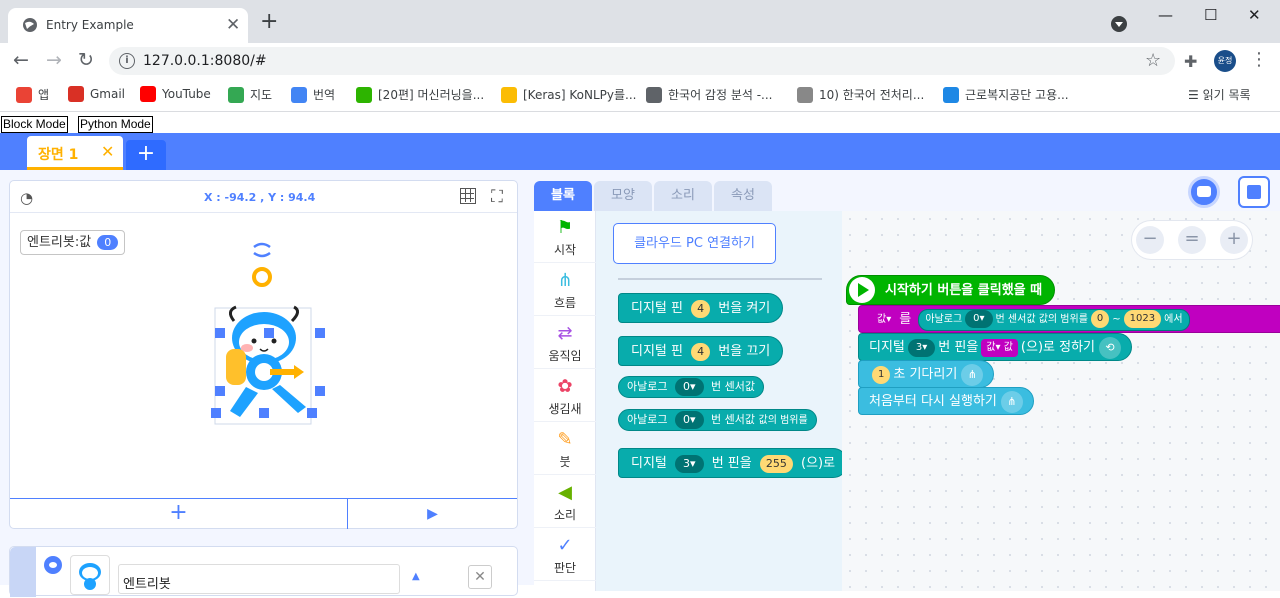 This screenshot has height=598, width=1280. I want to click on bookmark-item: YouTube, so click(175, 95).